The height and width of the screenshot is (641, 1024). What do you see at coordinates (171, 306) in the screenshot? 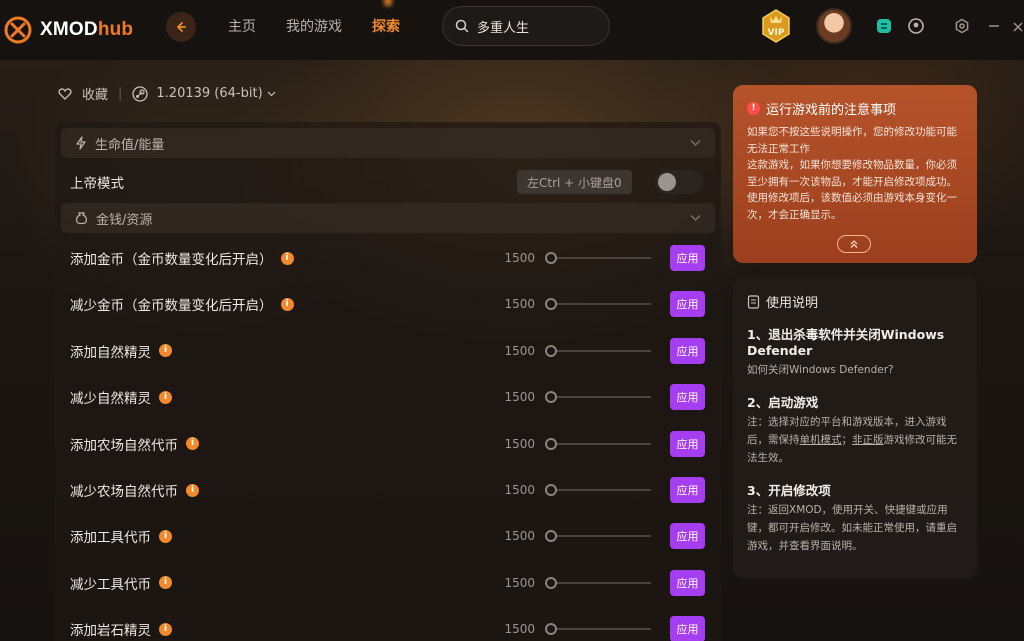
I see `cheat-label-text: 减少金币（金币数量变化后开启）` at bounding box center [171, 306].